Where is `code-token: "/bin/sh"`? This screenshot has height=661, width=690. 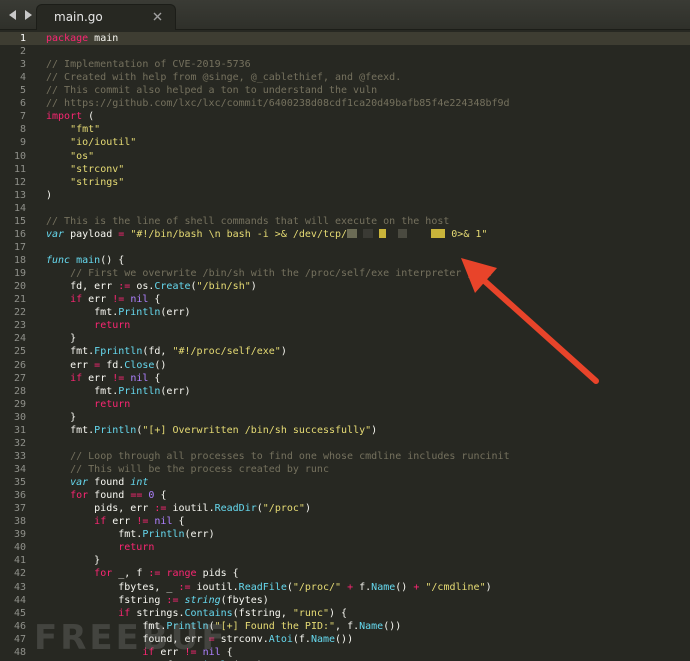 code-token: "/bin/sh" is located at coordinates (223, 287).